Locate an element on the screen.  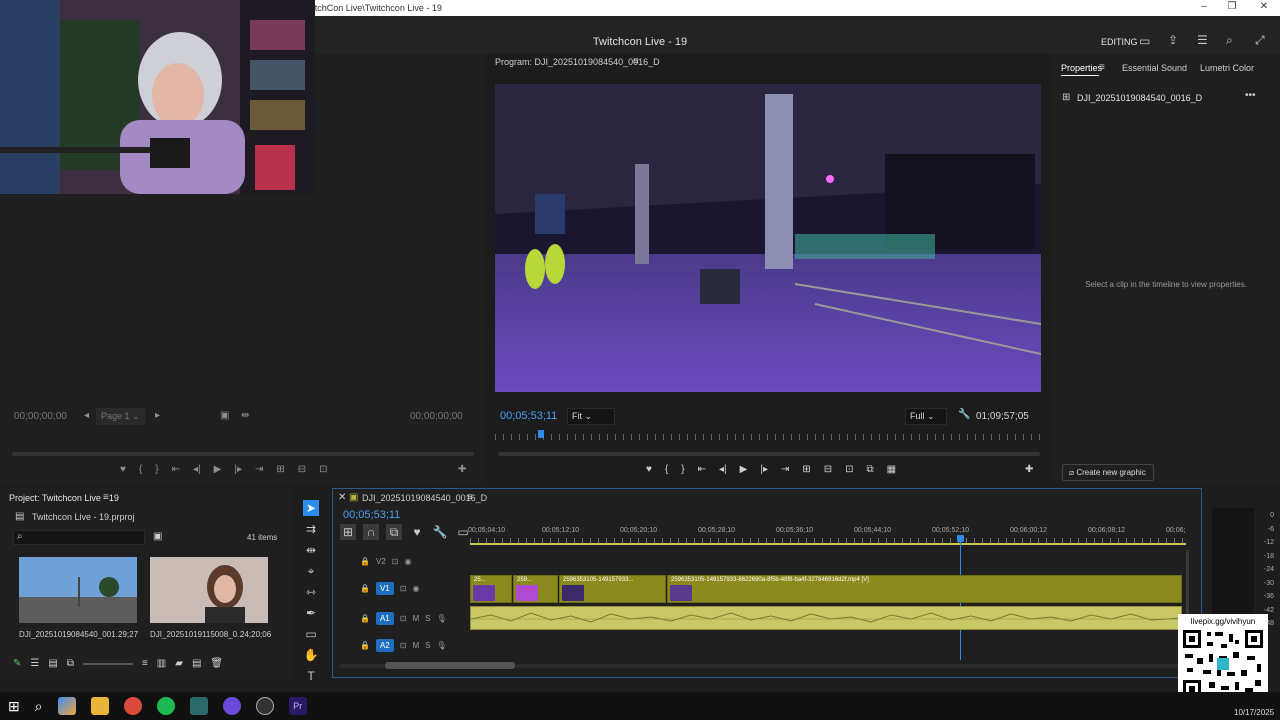
tab-properties: Properties is located at coordinates (1081, 68).